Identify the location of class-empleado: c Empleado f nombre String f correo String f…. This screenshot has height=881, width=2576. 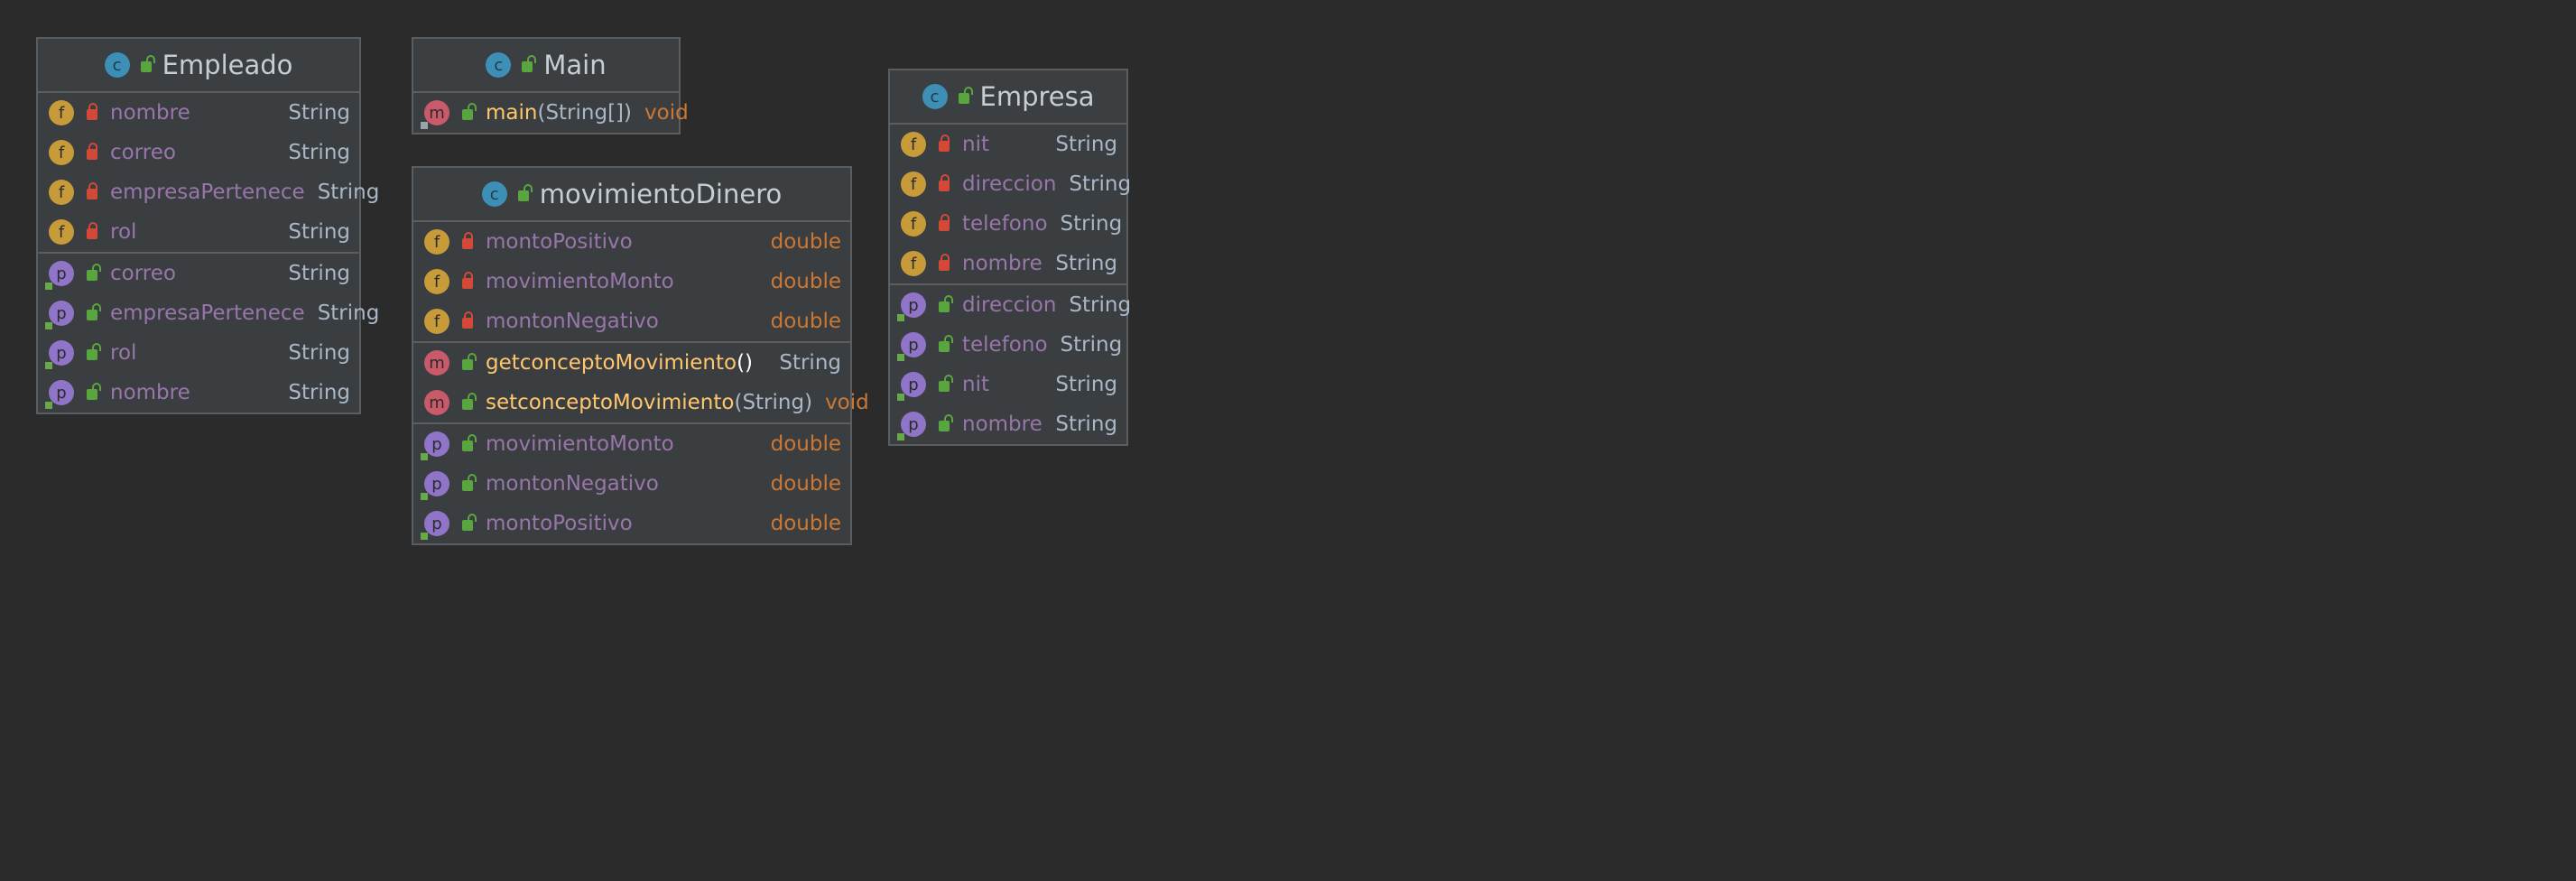
(207, 225).